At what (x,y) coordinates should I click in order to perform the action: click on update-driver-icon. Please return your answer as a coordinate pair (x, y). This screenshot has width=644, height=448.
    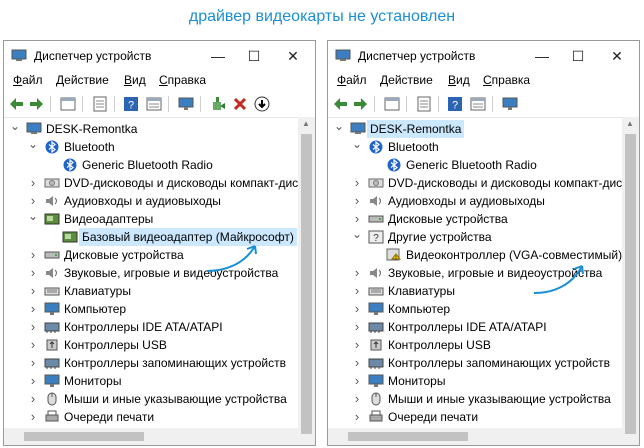
    Looking at the image, I should click on (218, 104).